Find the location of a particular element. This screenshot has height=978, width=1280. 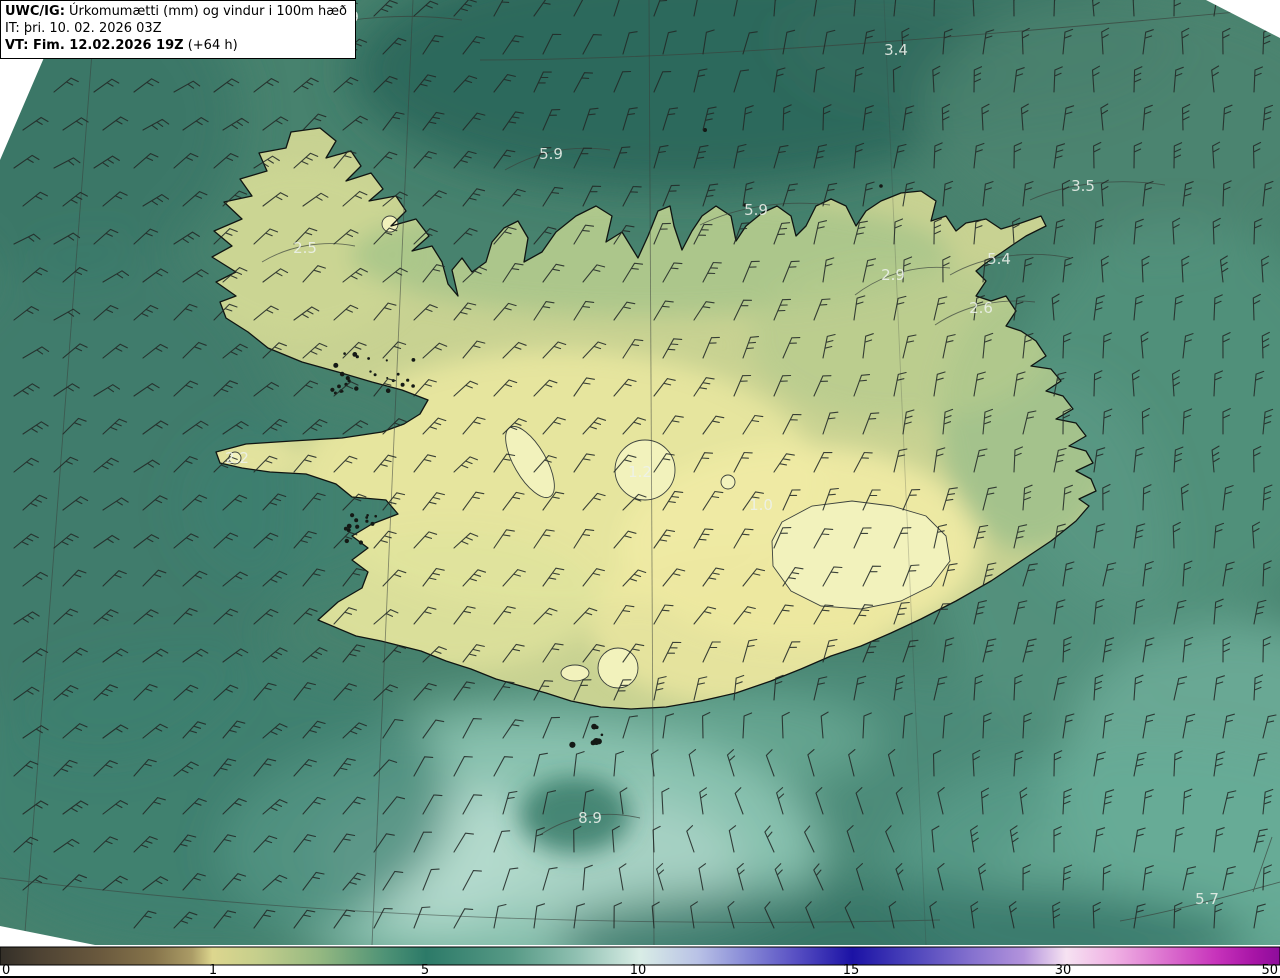

colorbar-tick: 5 is located at coordinates (425, 970).